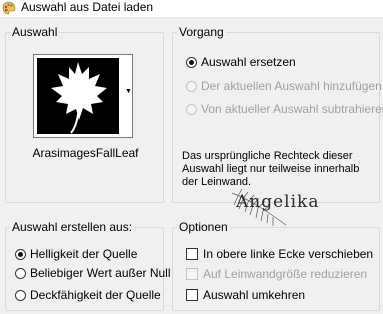 The height and width of the screenshot is (314, 383). Describe the element at coordinates (285, 274) in the screenshot. I see `checkbox-label: Auf Leinwandgröße reduzieren` at that location.